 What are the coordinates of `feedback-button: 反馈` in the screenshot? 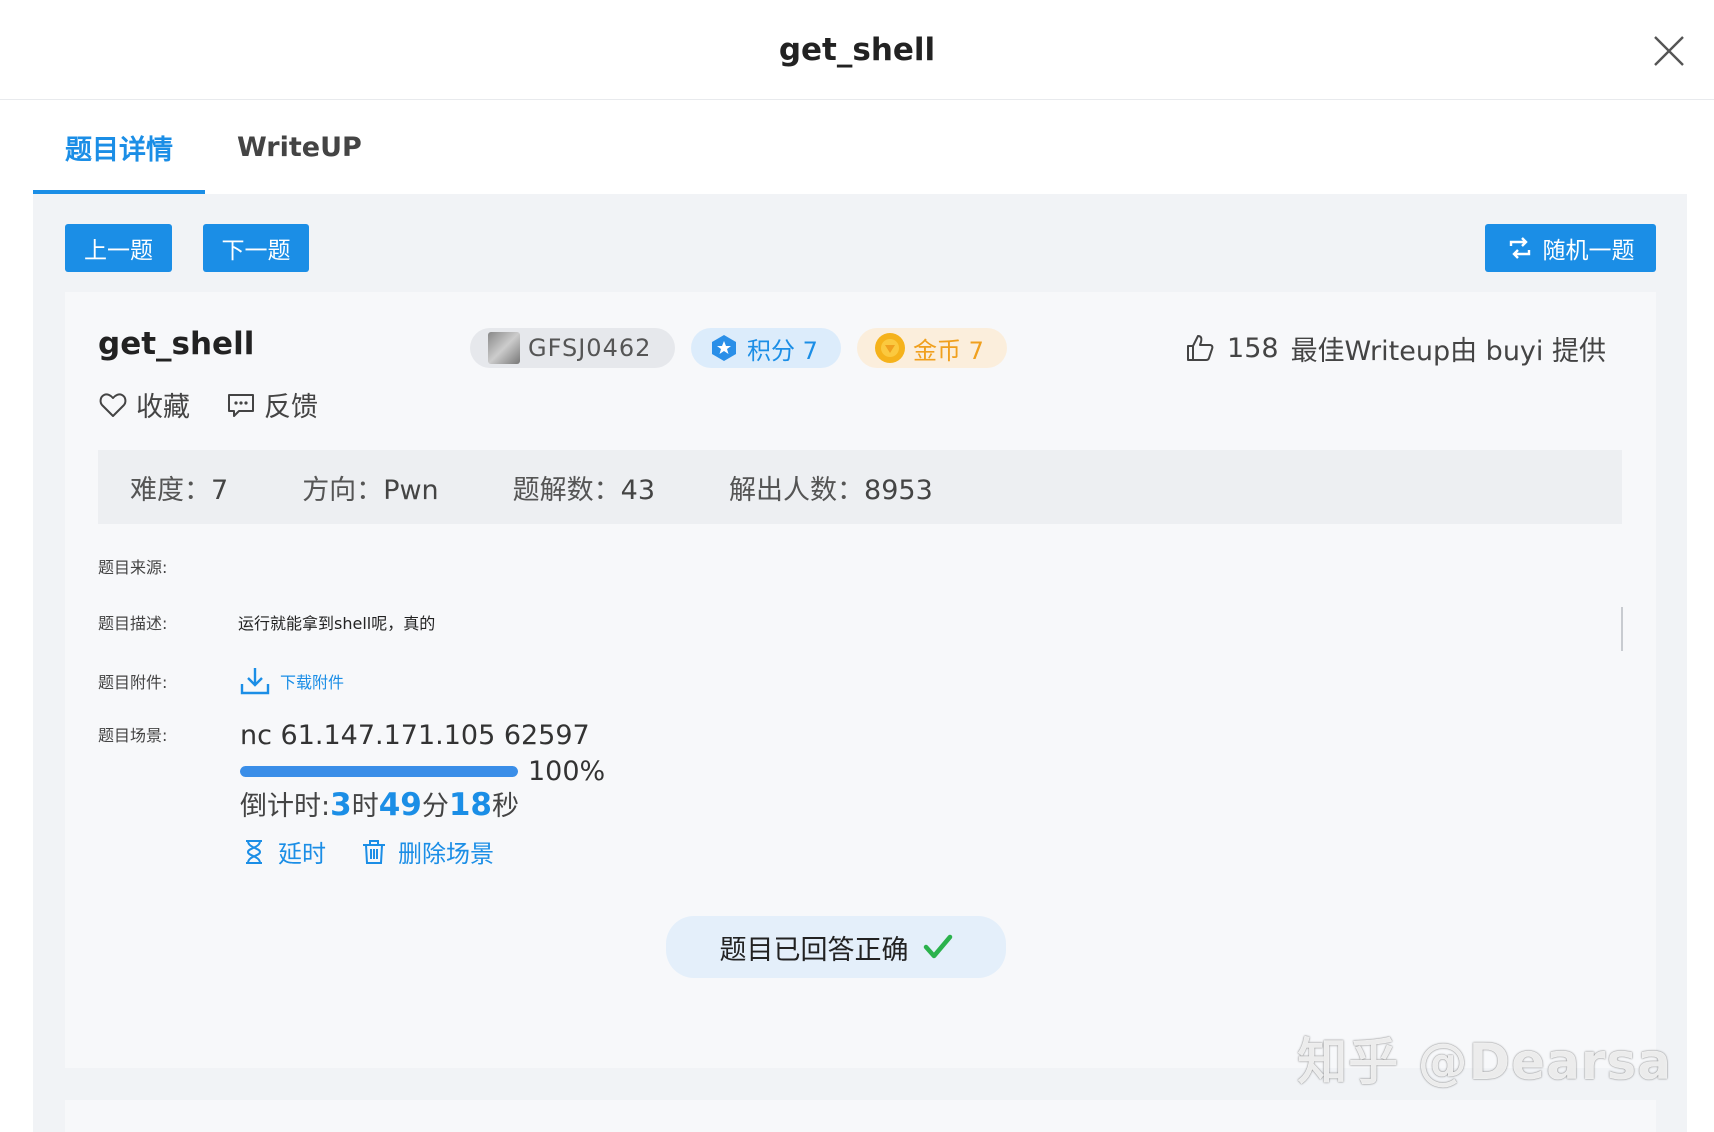 It's located at (272, 404).